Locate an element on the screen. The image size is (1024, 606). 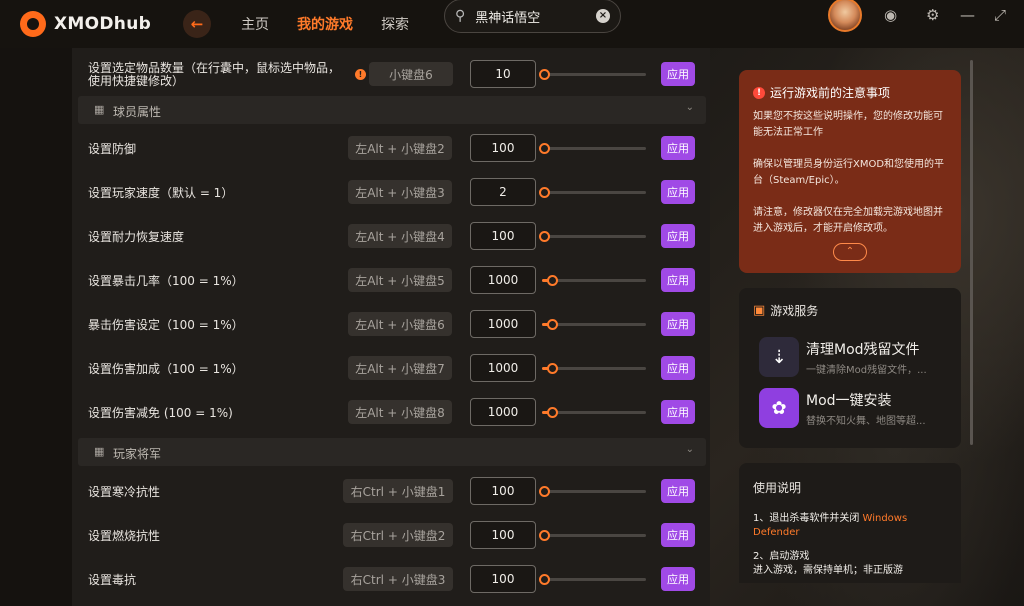
search-box: ⚲ 黑神话悟空 × is located at coordinates (532, 16).